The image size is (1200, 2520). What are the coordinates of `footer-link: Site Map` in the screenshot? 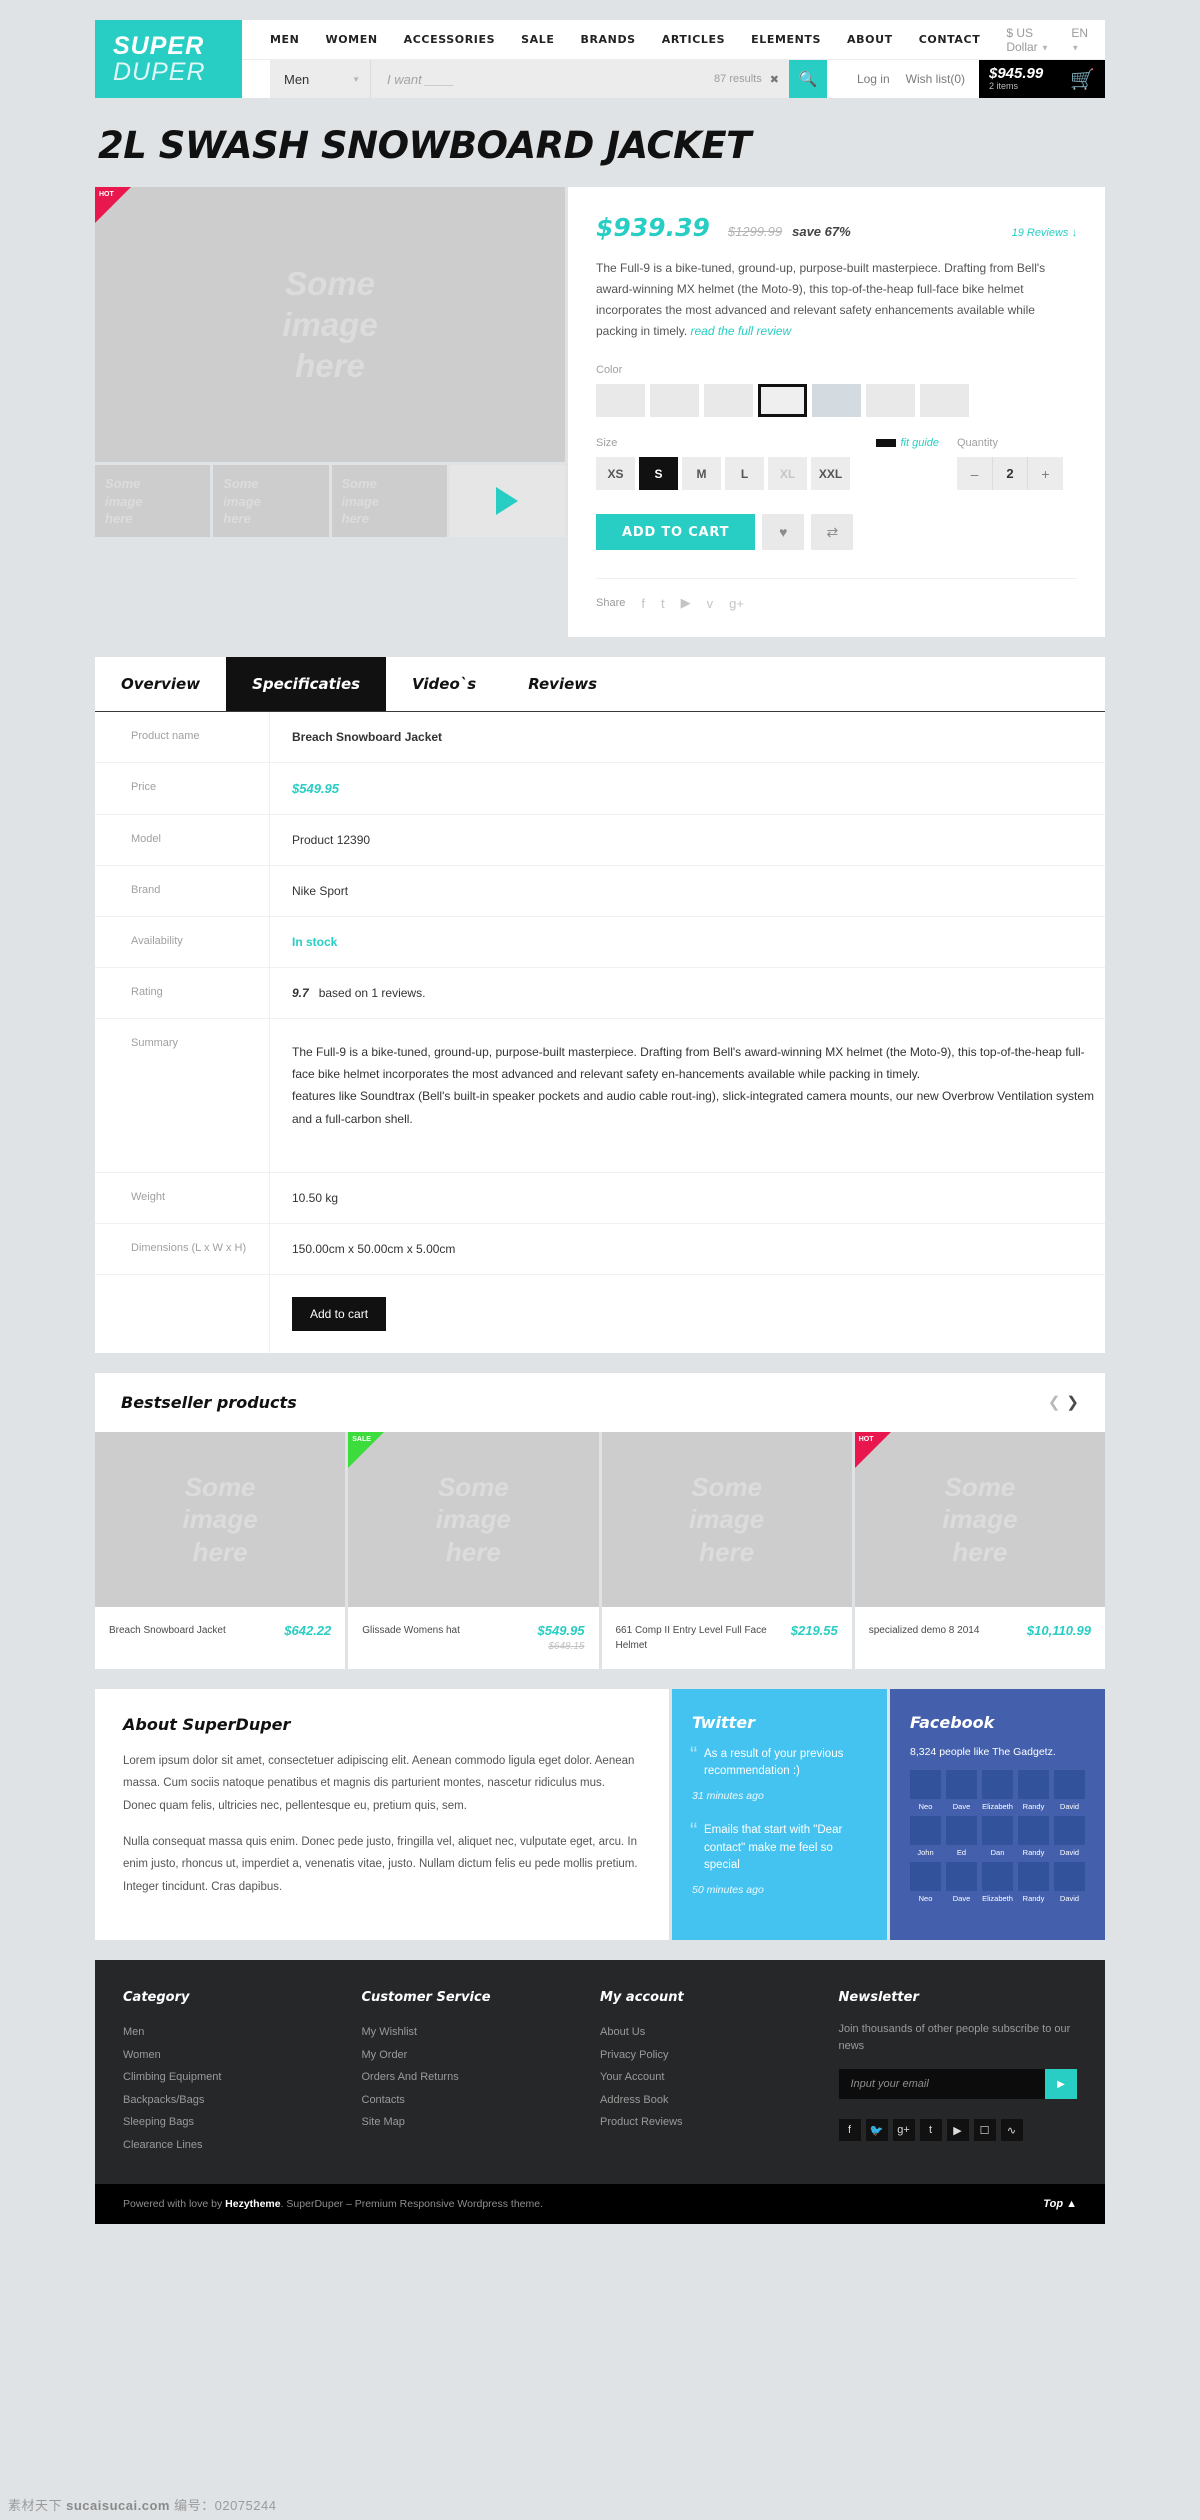 It's located at (481, 2122).